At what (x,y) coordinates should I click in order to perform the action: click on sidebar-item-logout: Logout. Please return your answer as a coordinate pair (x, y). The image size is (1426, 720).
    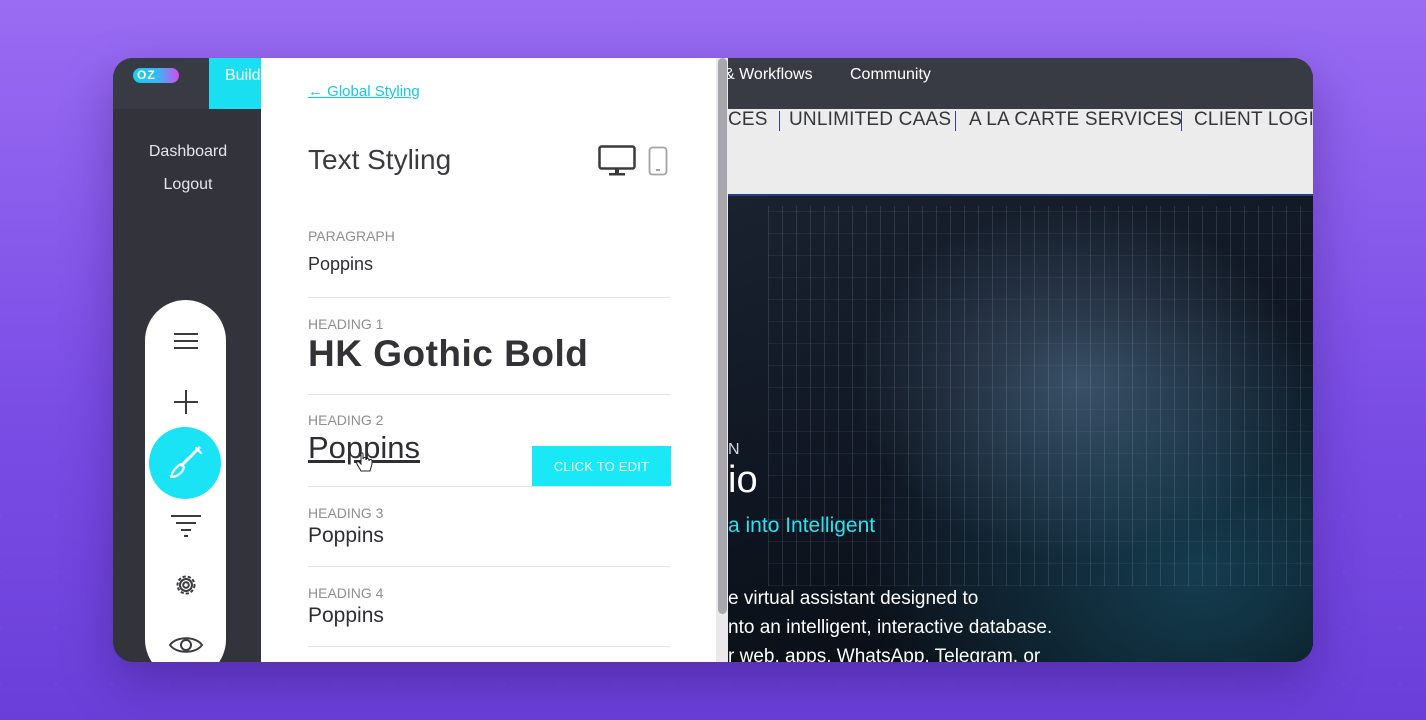
    Looking at the image, I should click on (188, 185).